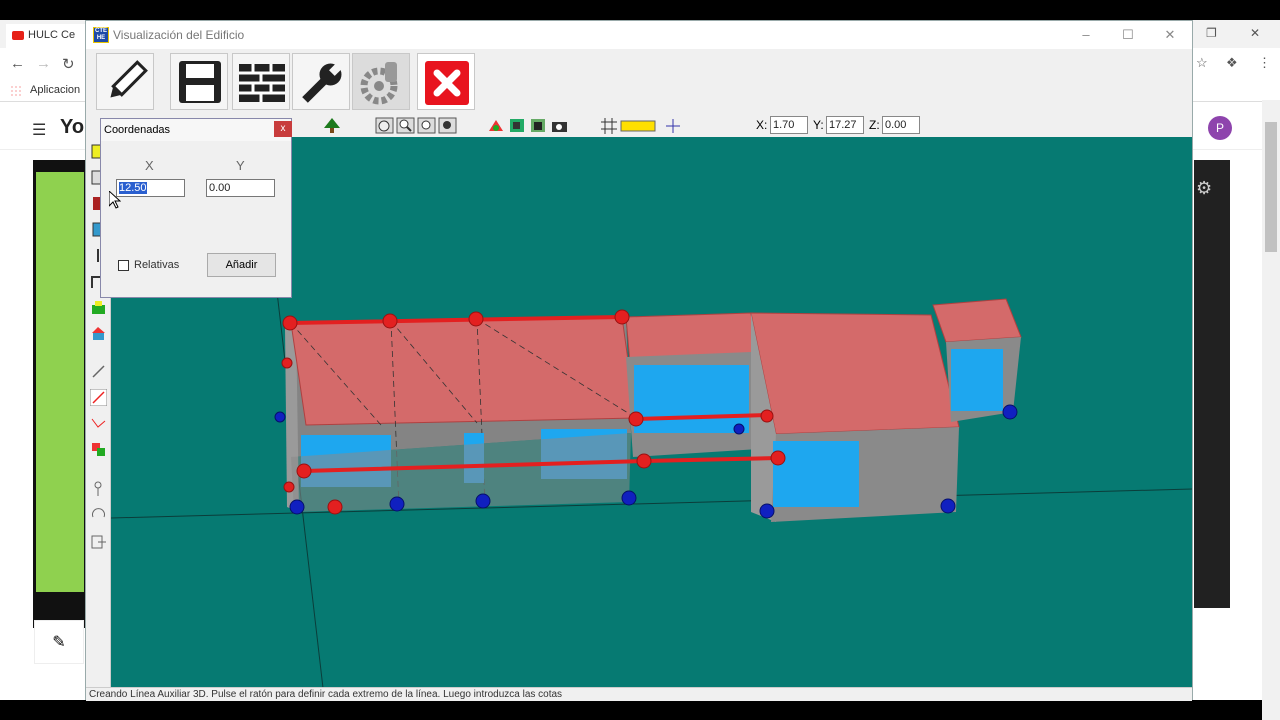 This screenshot has height=720, width=1280. I want to click on apps-bookmark: Aplicacion, so click(55, 90).